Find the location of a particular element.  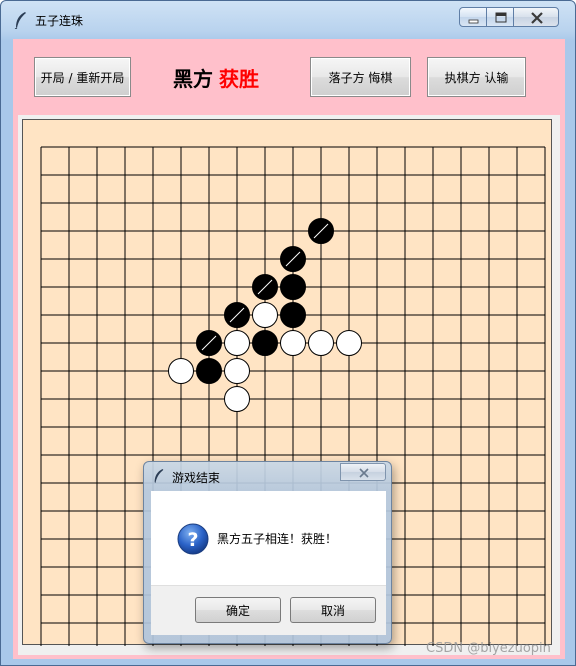

close-button is located at coordinates (536, 17).